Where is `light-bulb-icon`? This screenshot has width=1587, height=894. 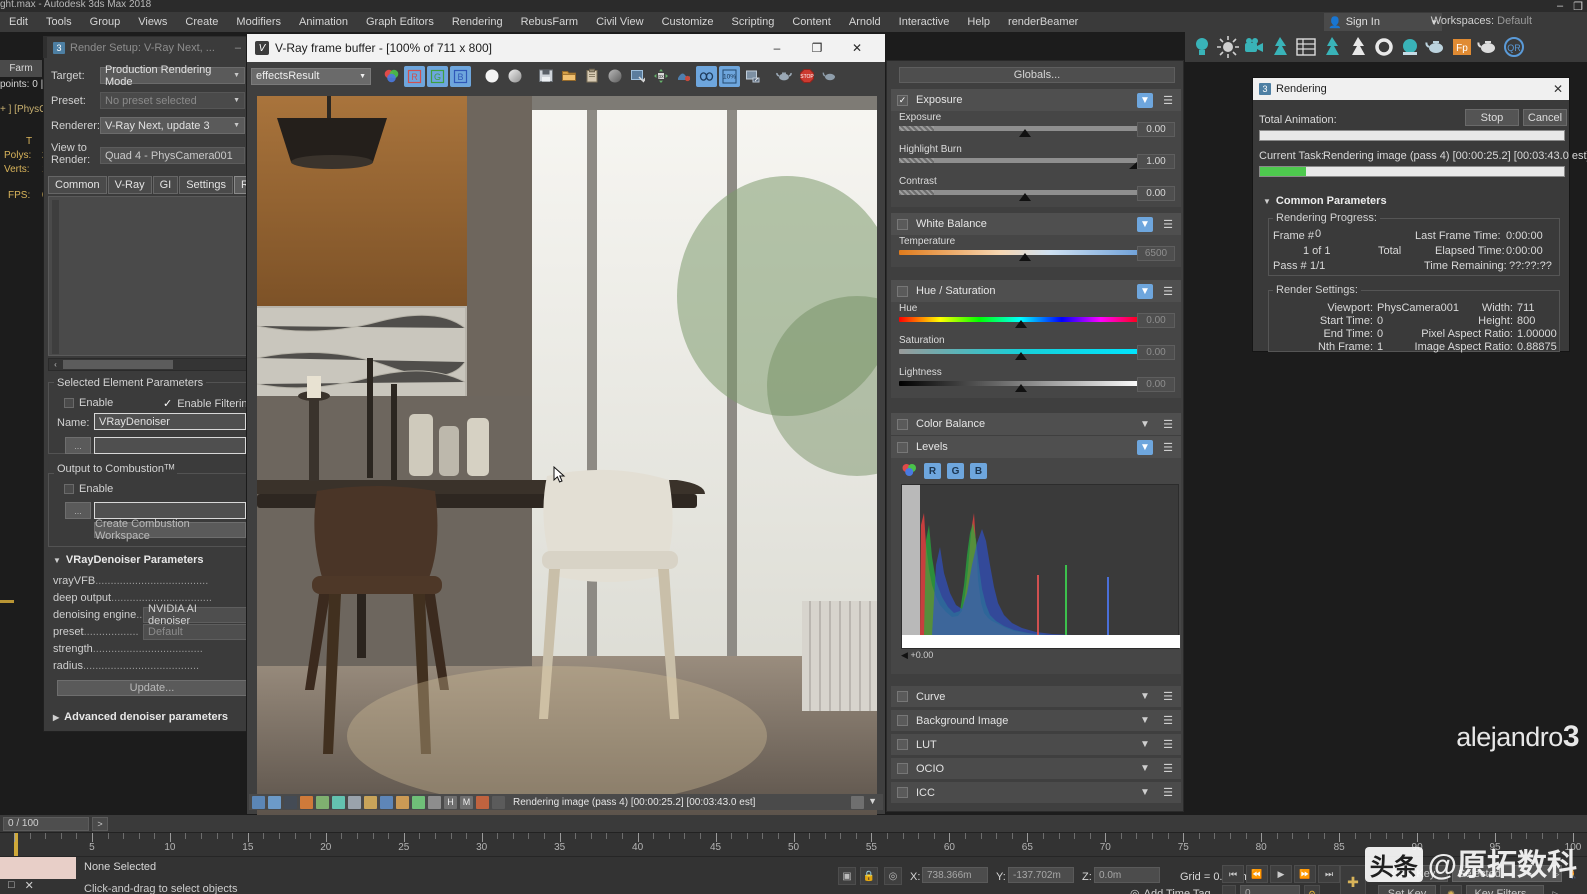
light-bulb-icon is located at coordinates (1202, 47).